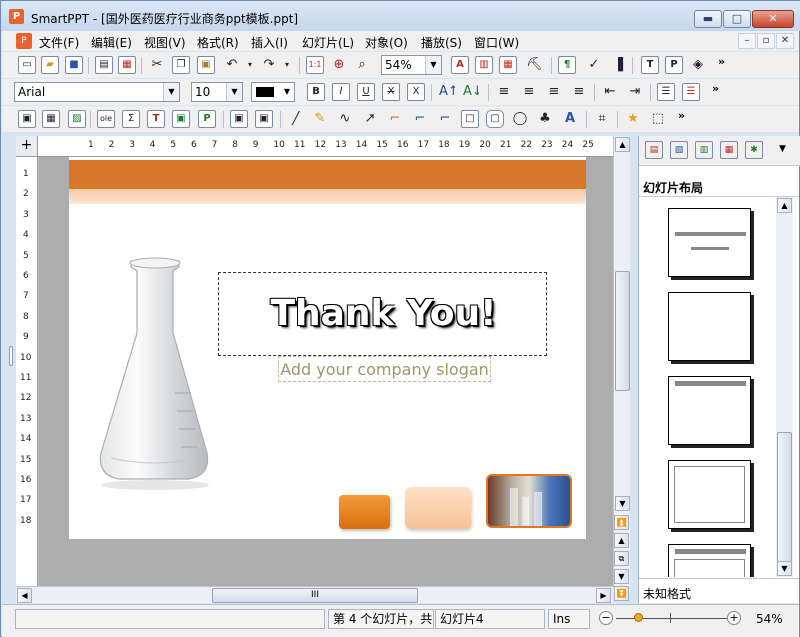 This screenshot has height=637, width=800. I want to click on menu-edit: 编辑(E), so click(111, 42).